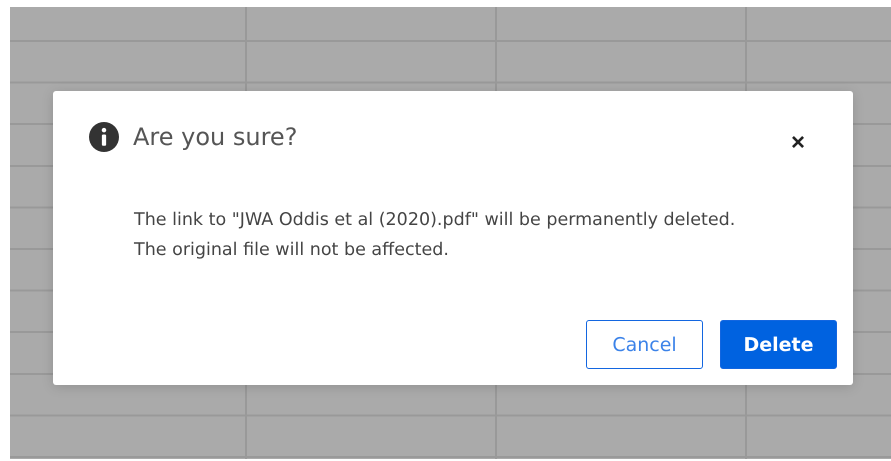 This screenshot has height=461, width=891. Describe the element at coordinates (644, 344) in the screenshot. I see `cancel-button: Cancel` at that location.